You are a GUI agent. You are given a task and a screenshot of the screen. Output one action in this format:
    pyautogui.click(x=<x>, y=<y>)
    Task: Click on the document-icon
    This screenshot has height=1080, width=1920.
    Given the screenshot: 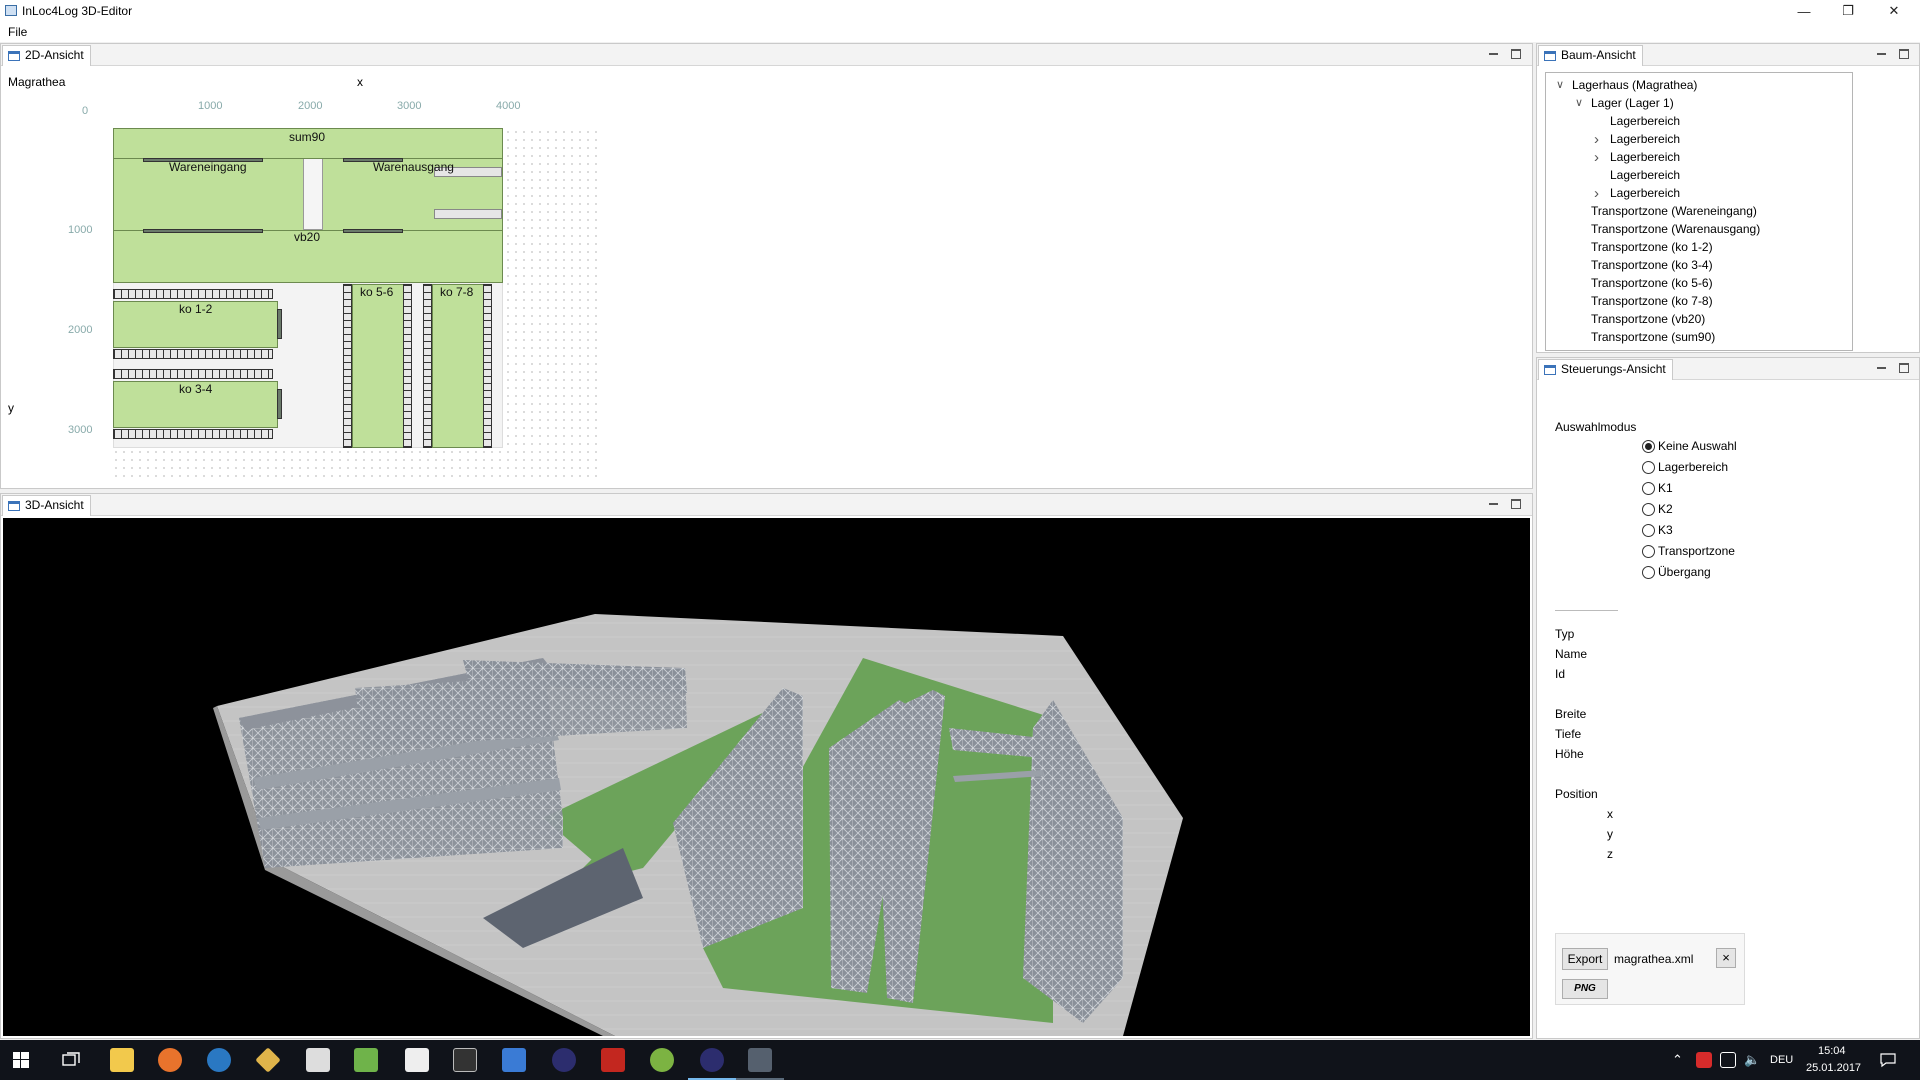 What is the action you would take?
    pyautogui.click(x=417, y=1060)
    